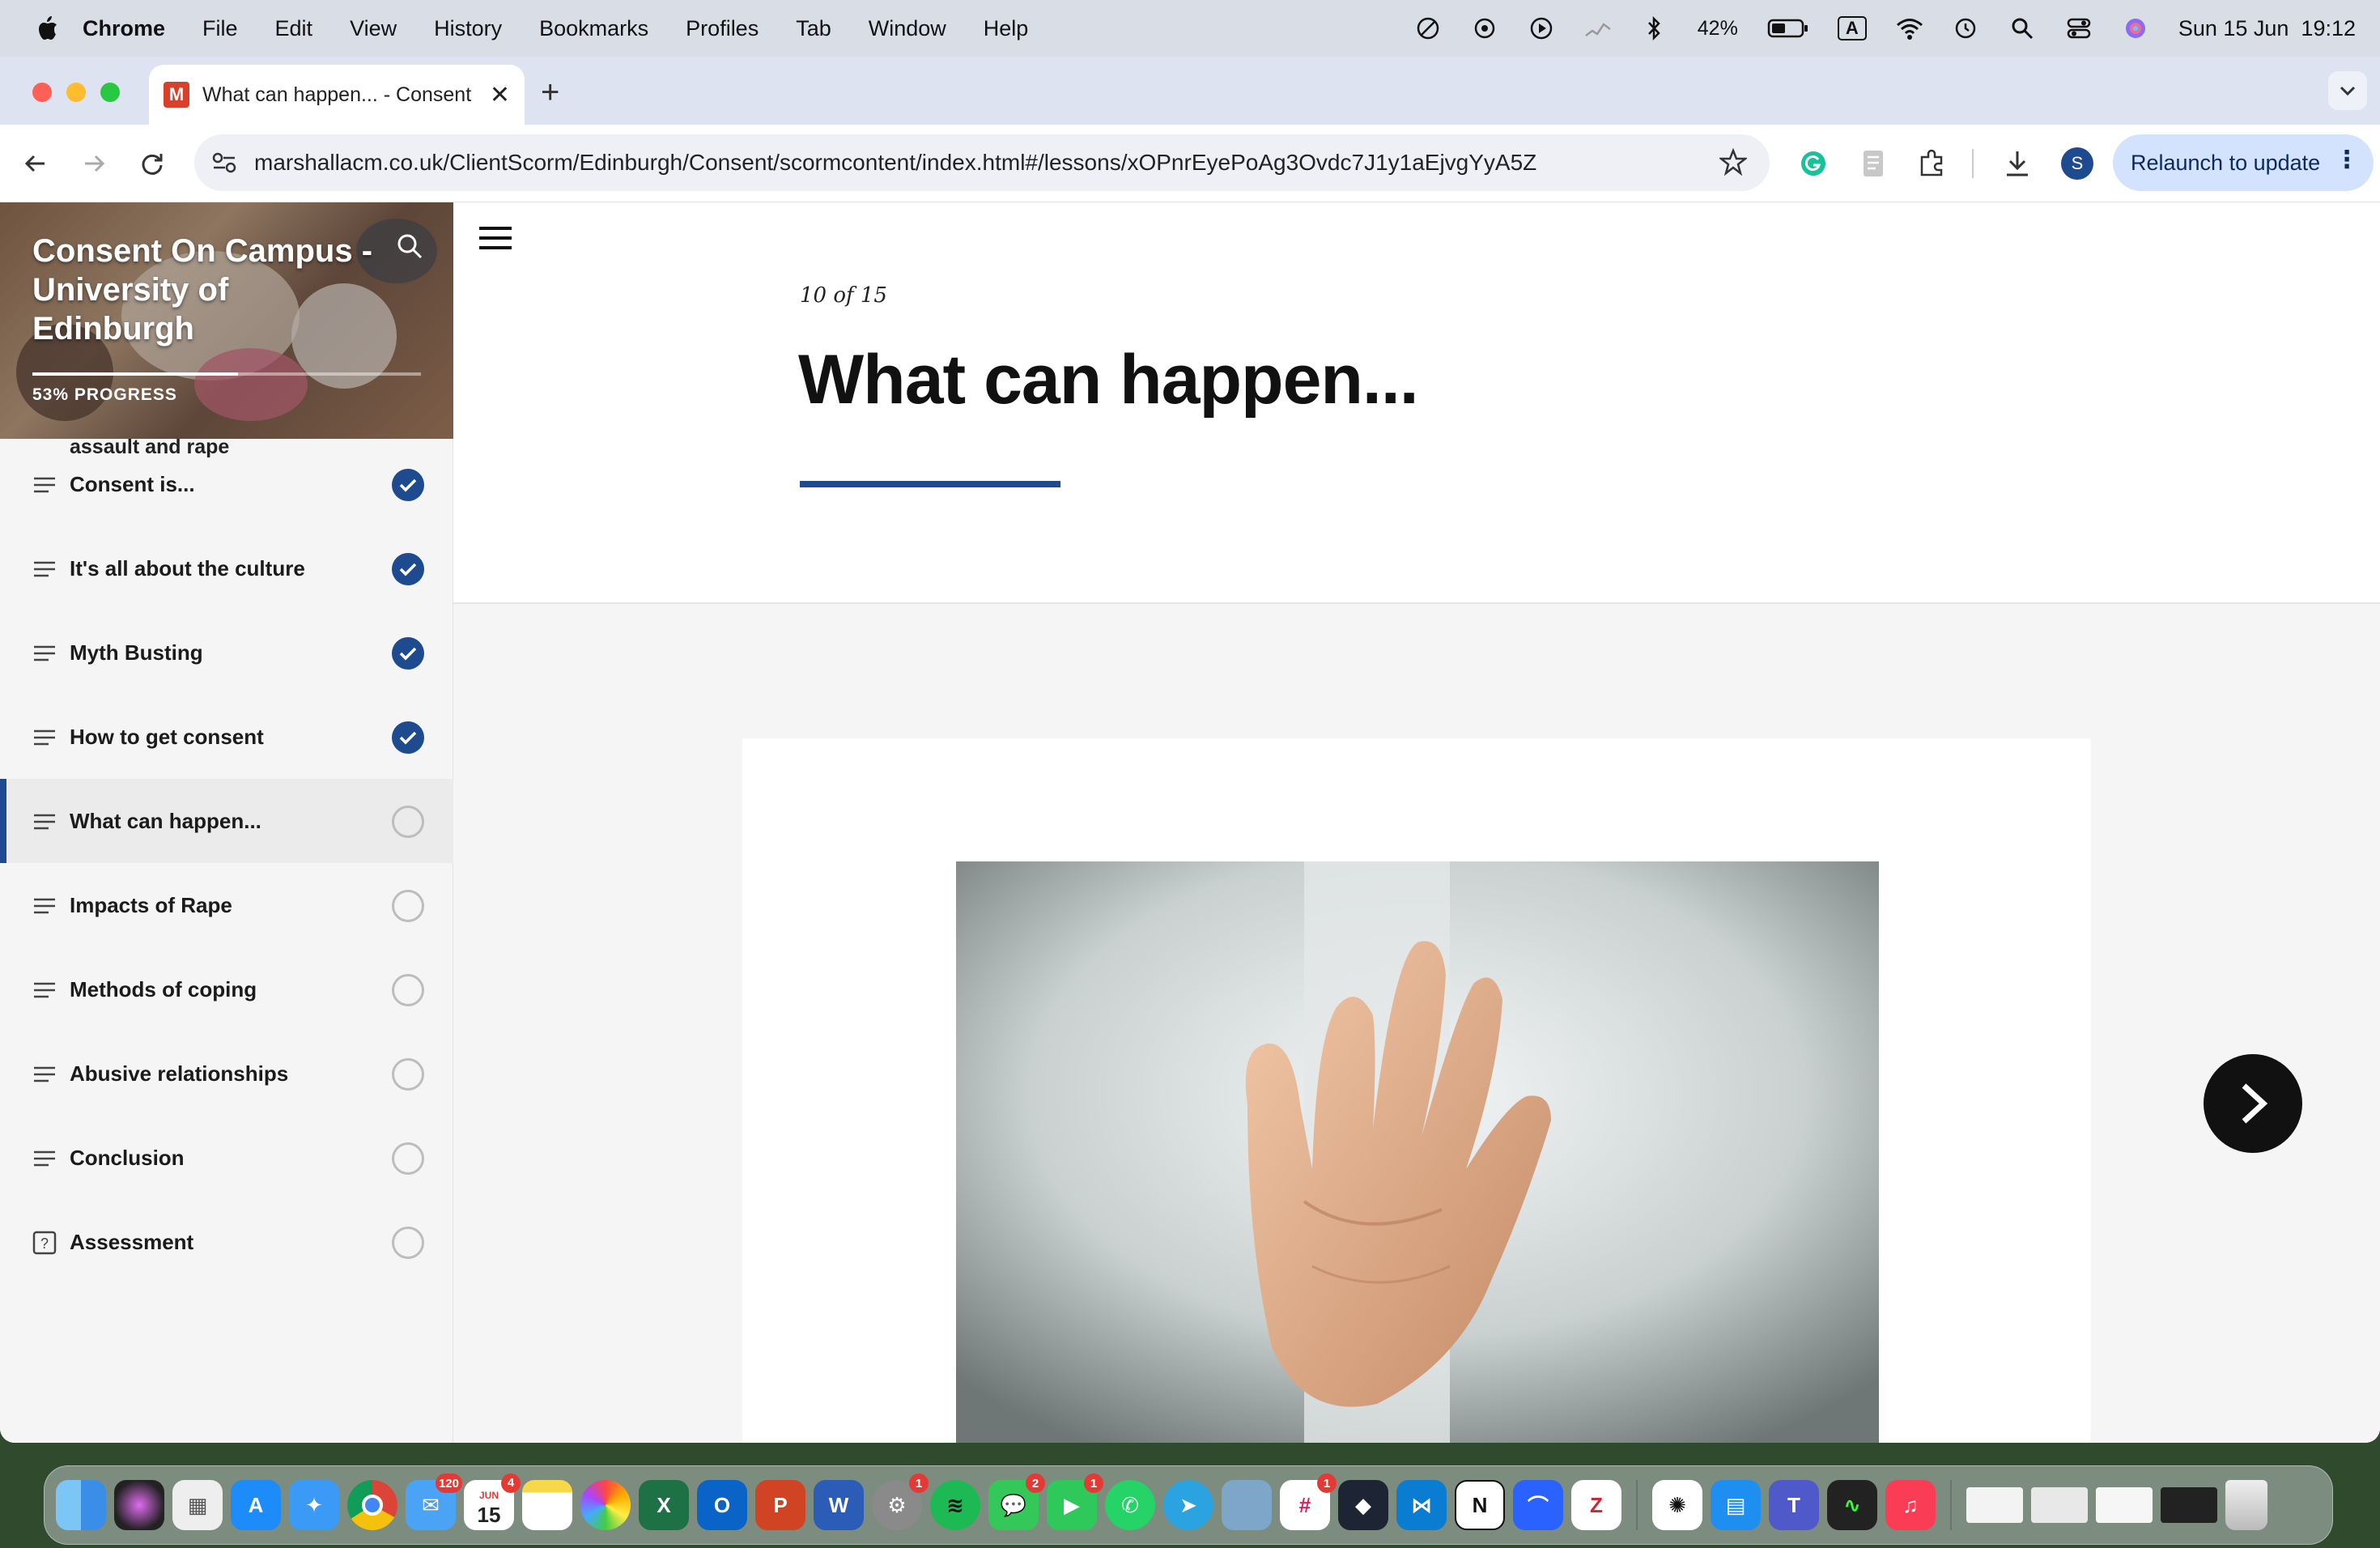 The height and width of the screenshot is (1548, 2380). What do you see at coordinates (1541, 29) in the screenshot?
I see `play-icon` at bounding box center [1541, 29].